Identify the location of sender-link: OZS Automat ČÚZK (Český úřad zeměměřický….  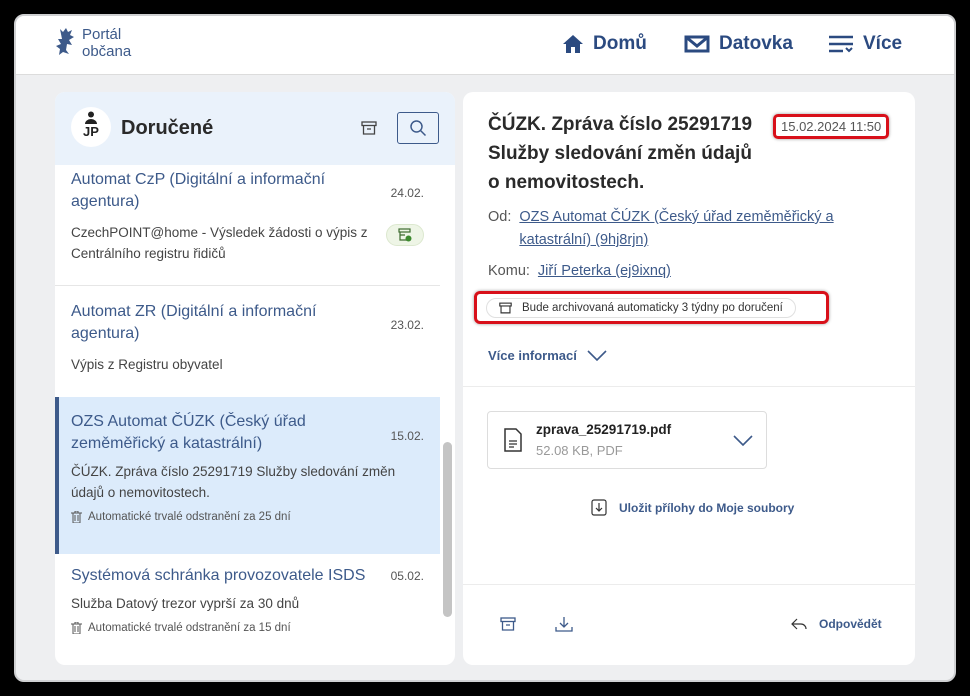
(699, 229).